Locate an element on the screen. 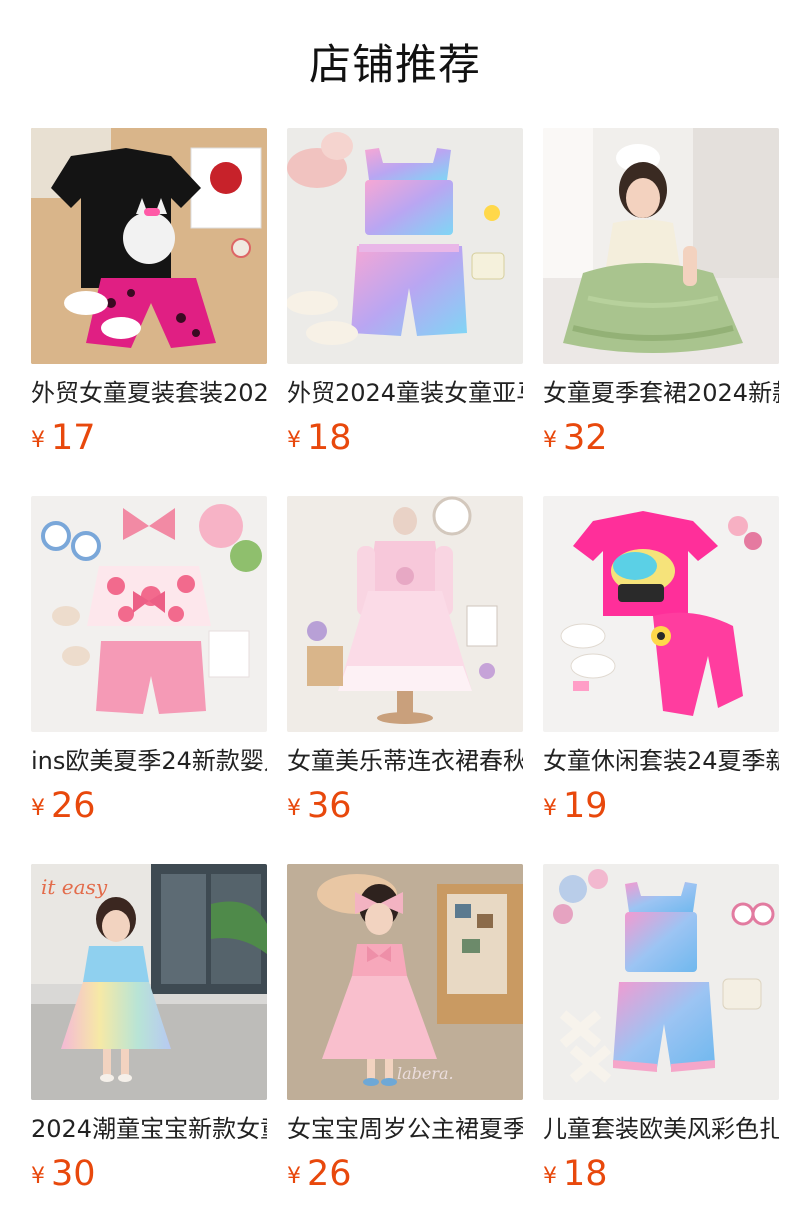  product-image: it easy is located at coordinates (149, 982).